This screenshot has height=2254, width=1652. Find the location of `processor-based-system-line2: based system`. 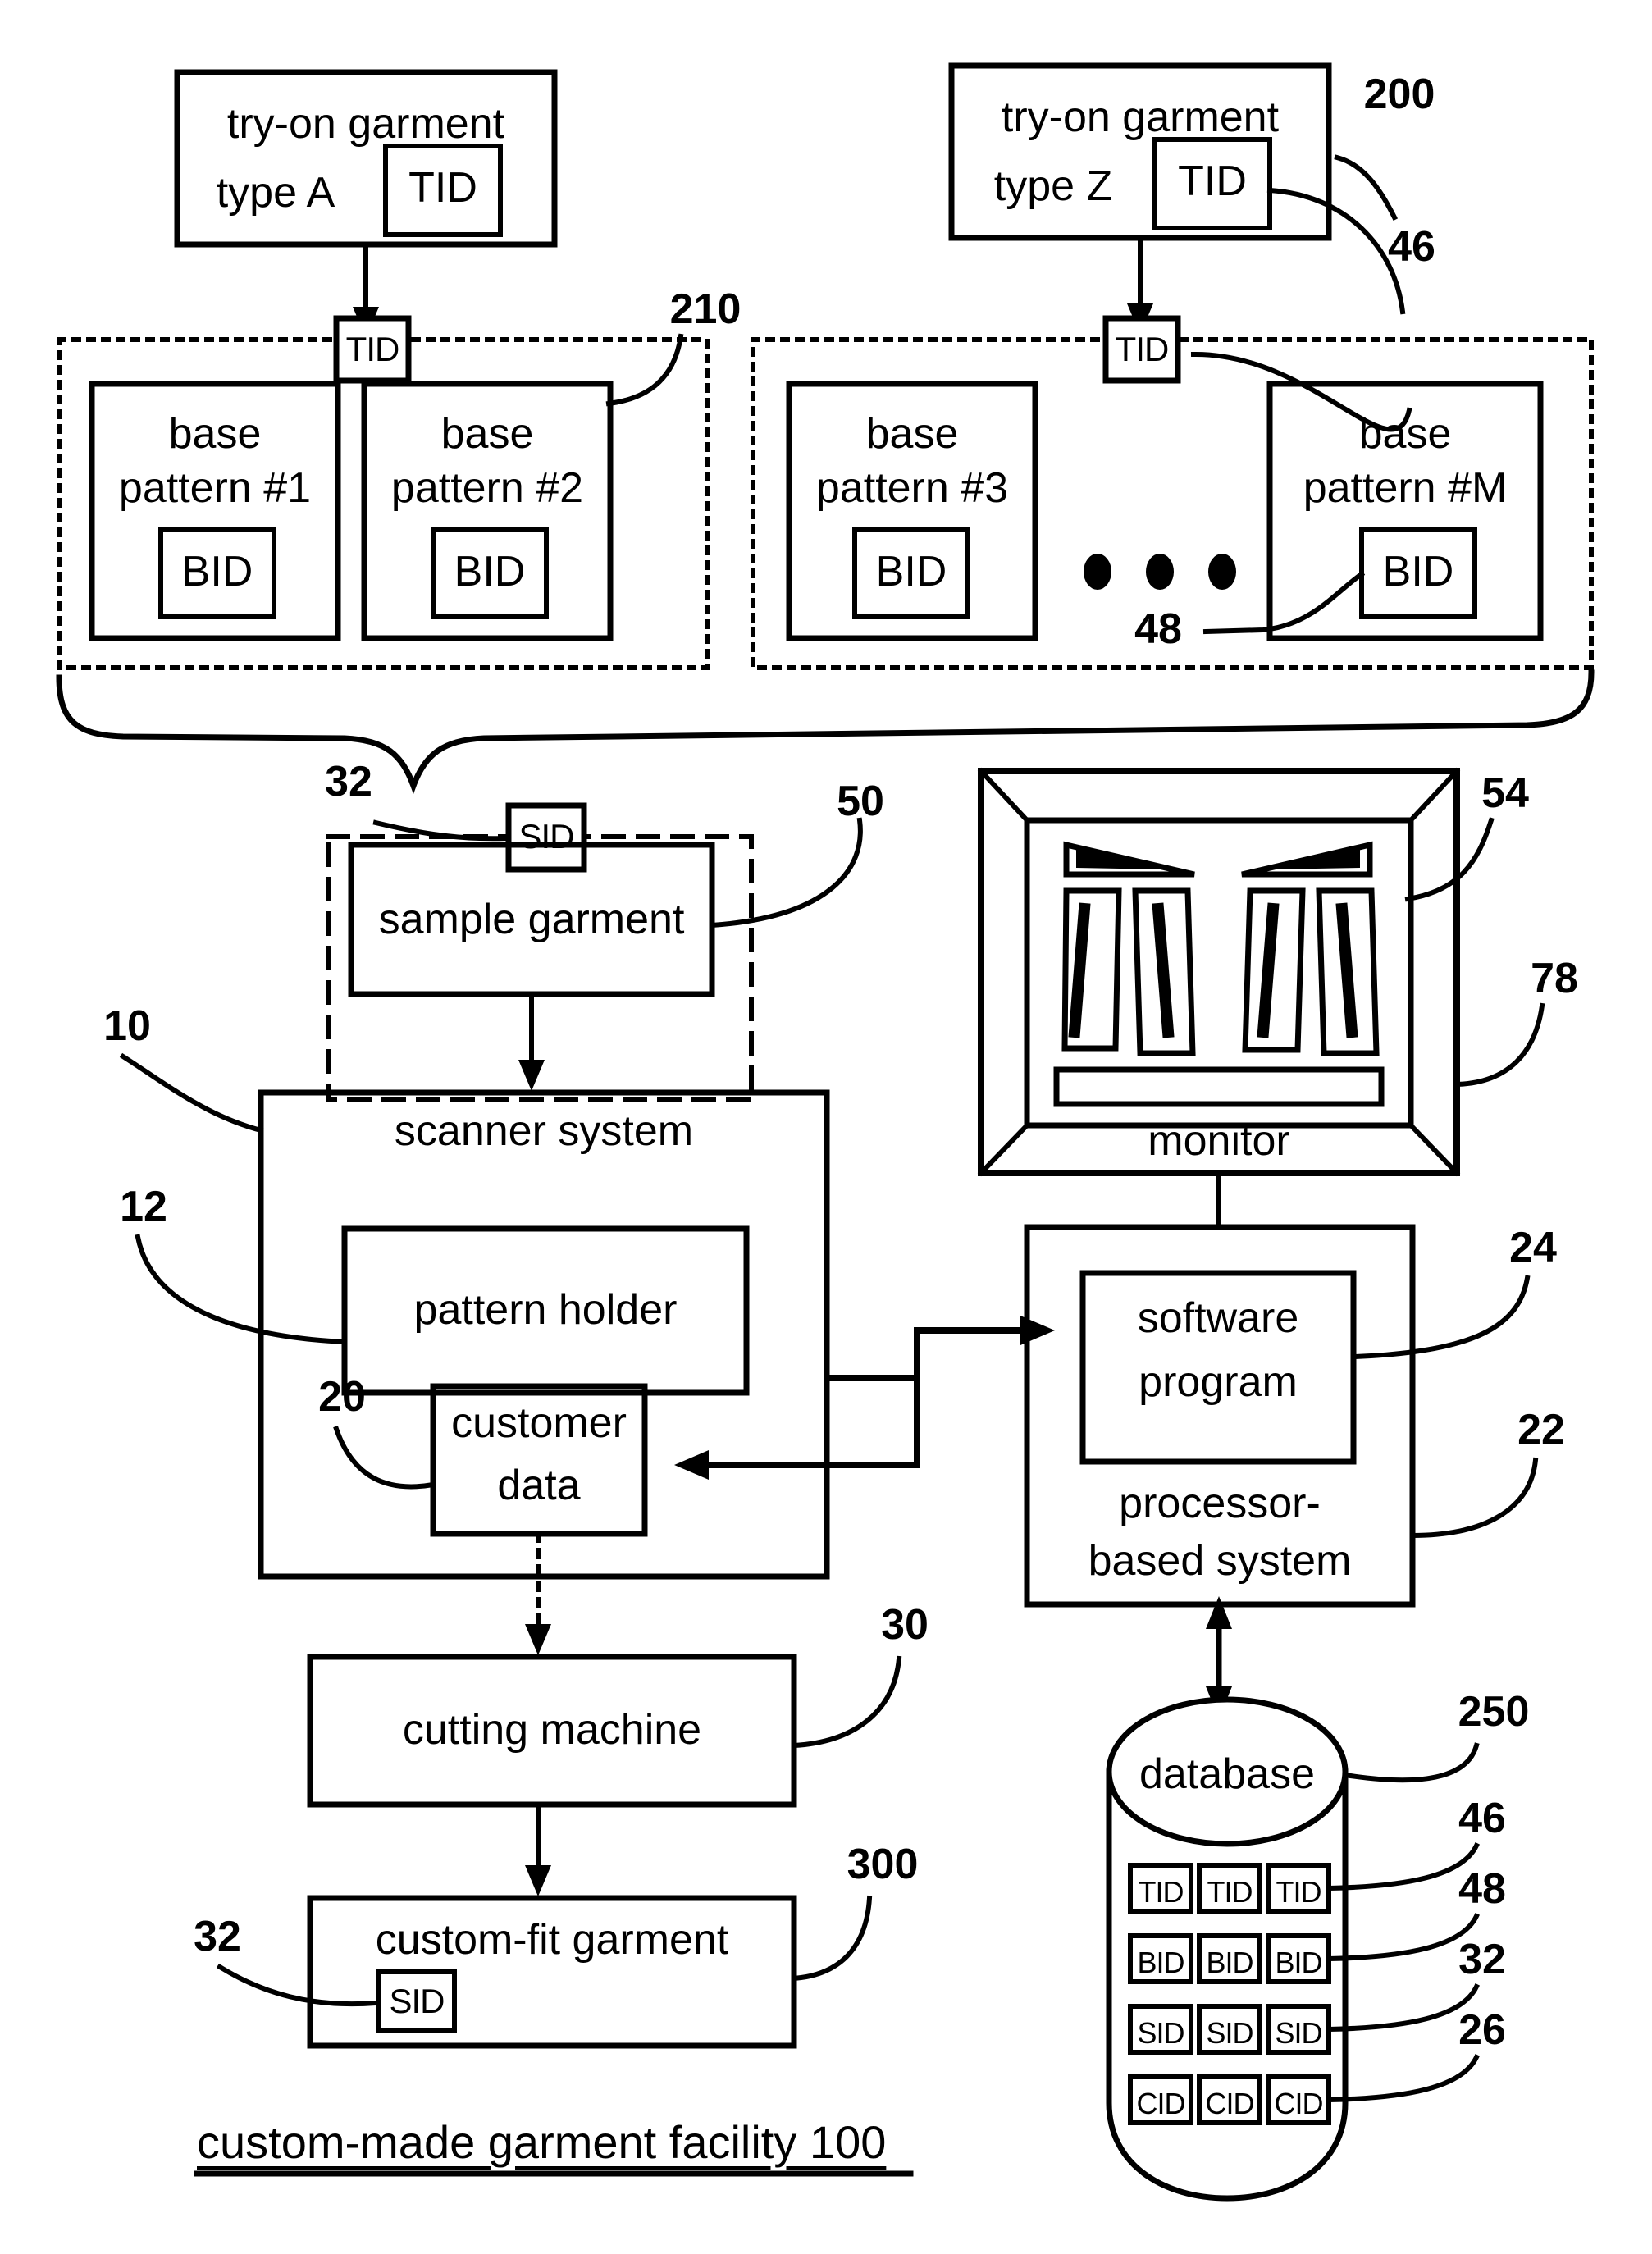

processor-based-system-line2: based system is located at coordinates (1220, 1561).